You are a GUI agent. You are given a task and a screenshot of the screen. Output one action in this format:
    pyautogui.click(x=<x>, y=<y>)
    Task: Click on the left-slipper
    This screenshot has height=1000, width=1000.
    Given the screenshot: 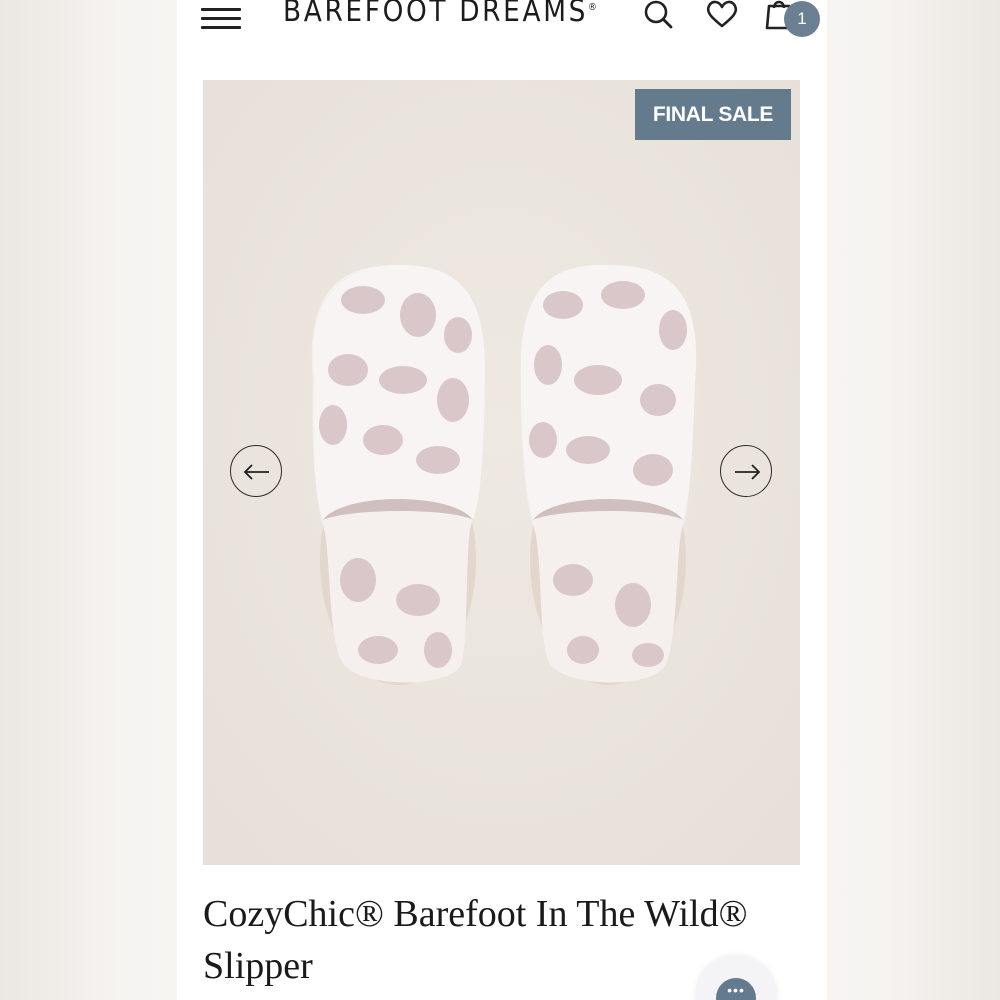 What is the action you would take?
    pyautogui.click(x=398, y=475)
    